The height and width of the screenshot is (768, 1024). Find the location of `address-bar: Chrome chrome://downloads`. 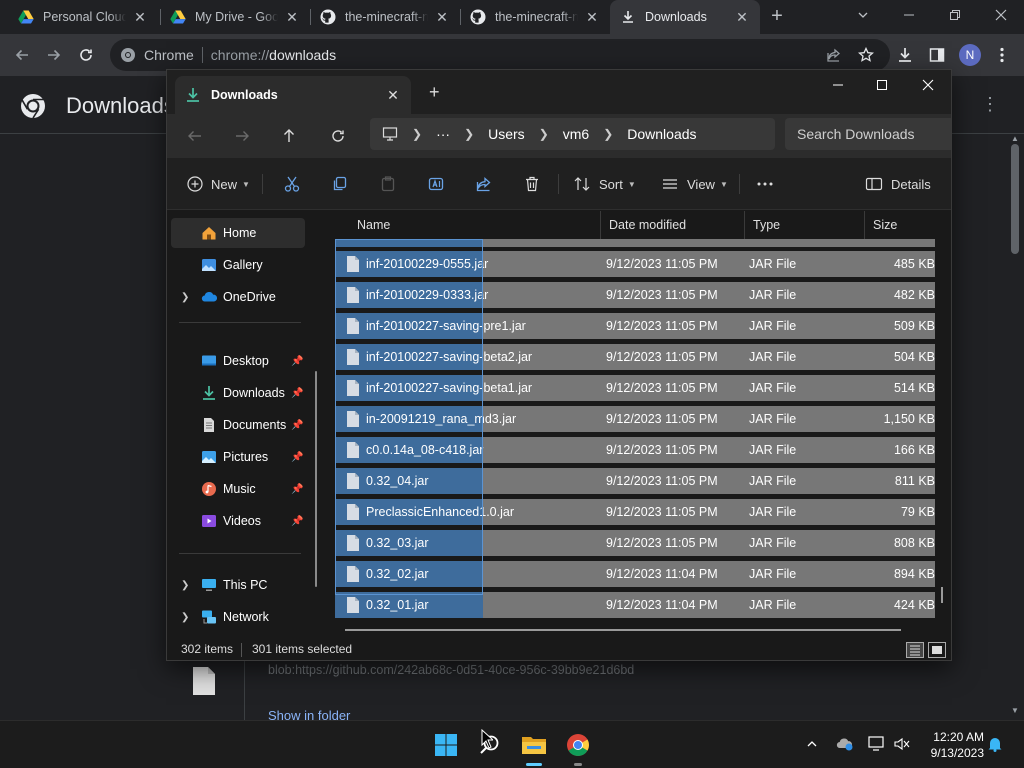

address-bar: Chrome chrome://downloads is located at coordinates (500, 55).